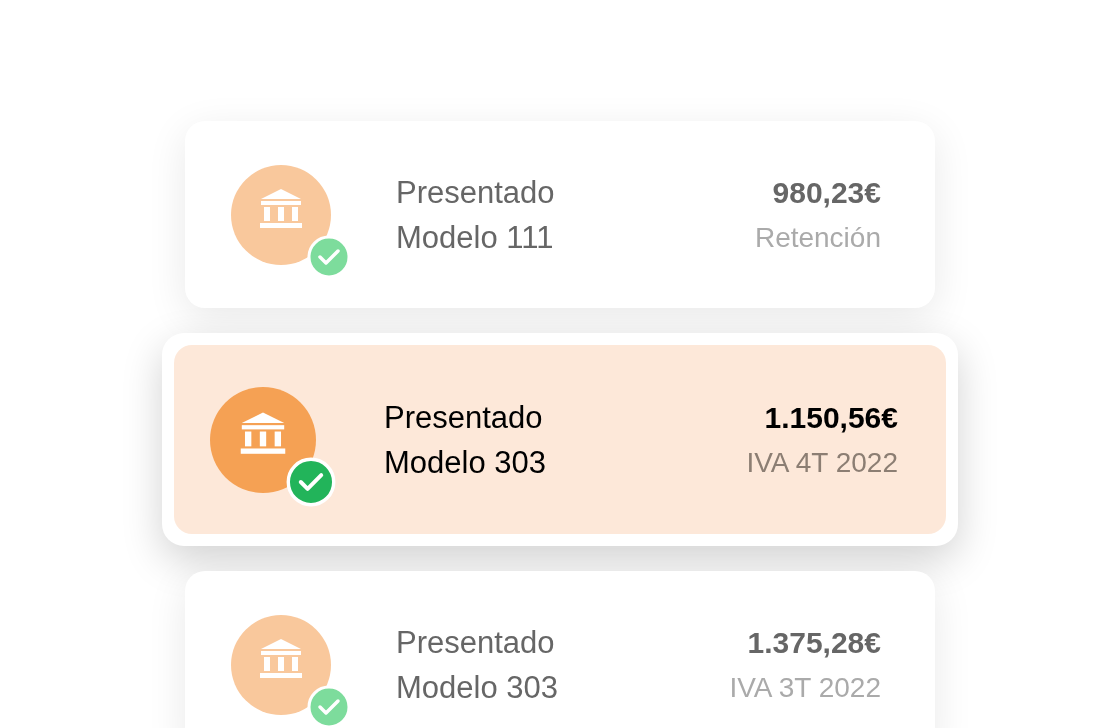 The height and width of the screenshot is (728, 1120). What do you see at coordinates (560, 649) in the screenshot?
I see `filing-card: Presentado Modelo 303 1.375,28€ IVA 3T 2022` at bounding box center [560, 649].